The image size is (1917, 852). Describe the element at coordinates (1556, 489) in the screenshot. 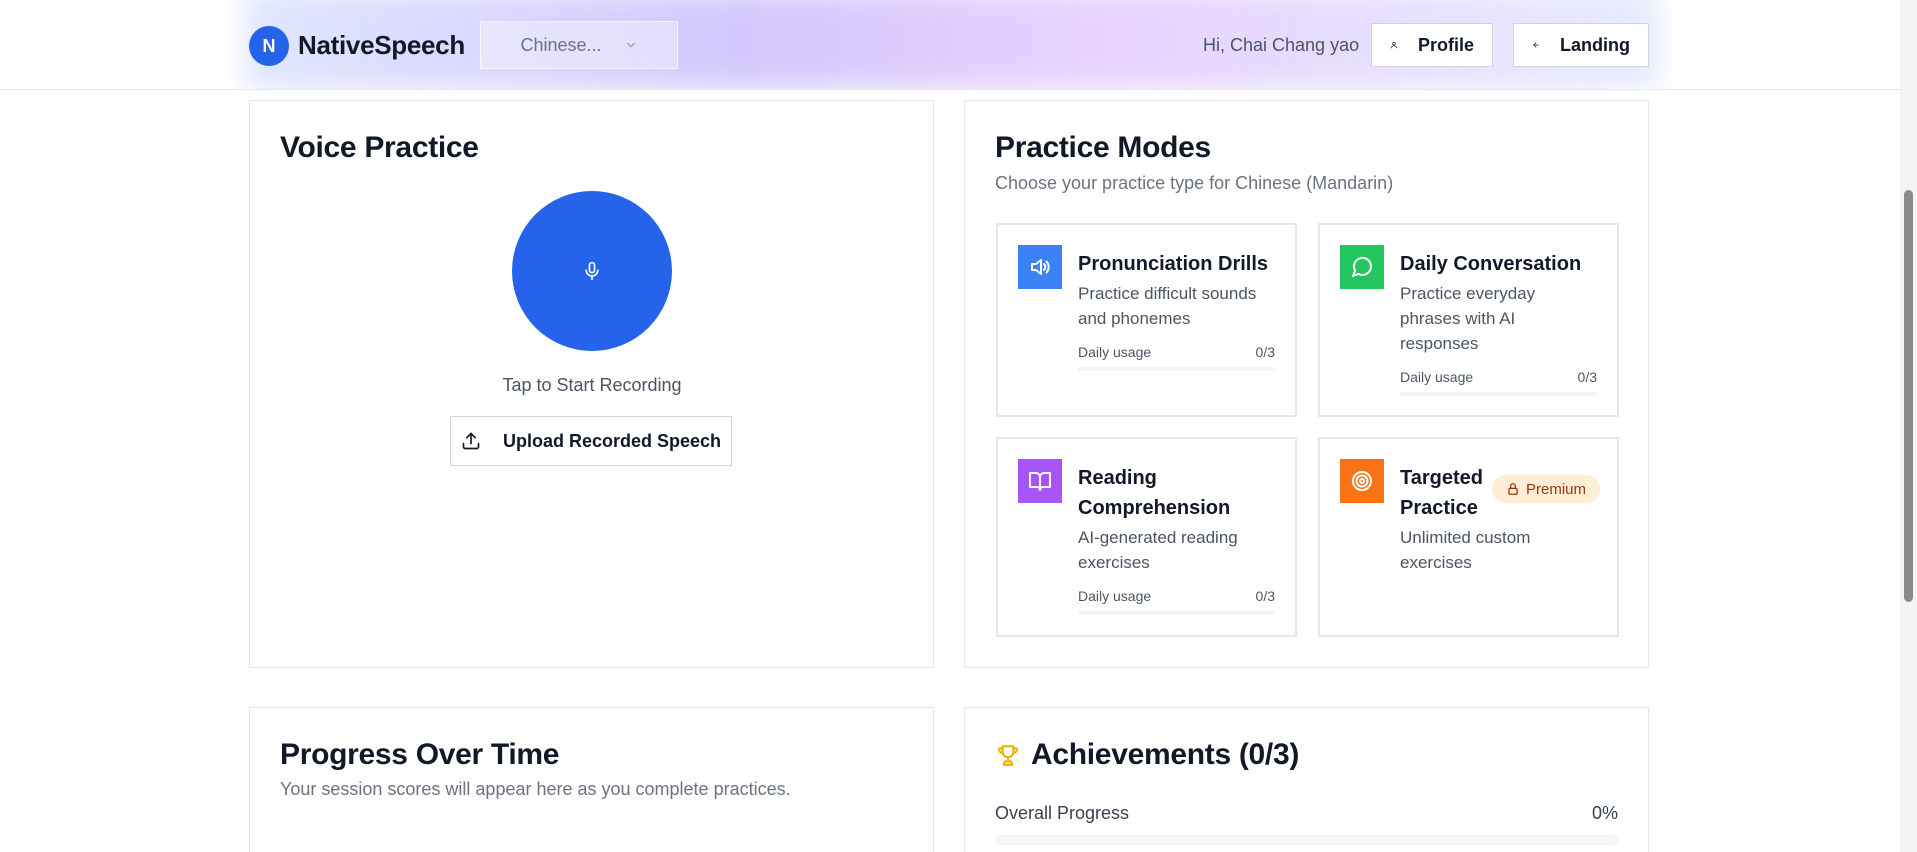

I see `premium-badge-label: Premium` at that location.